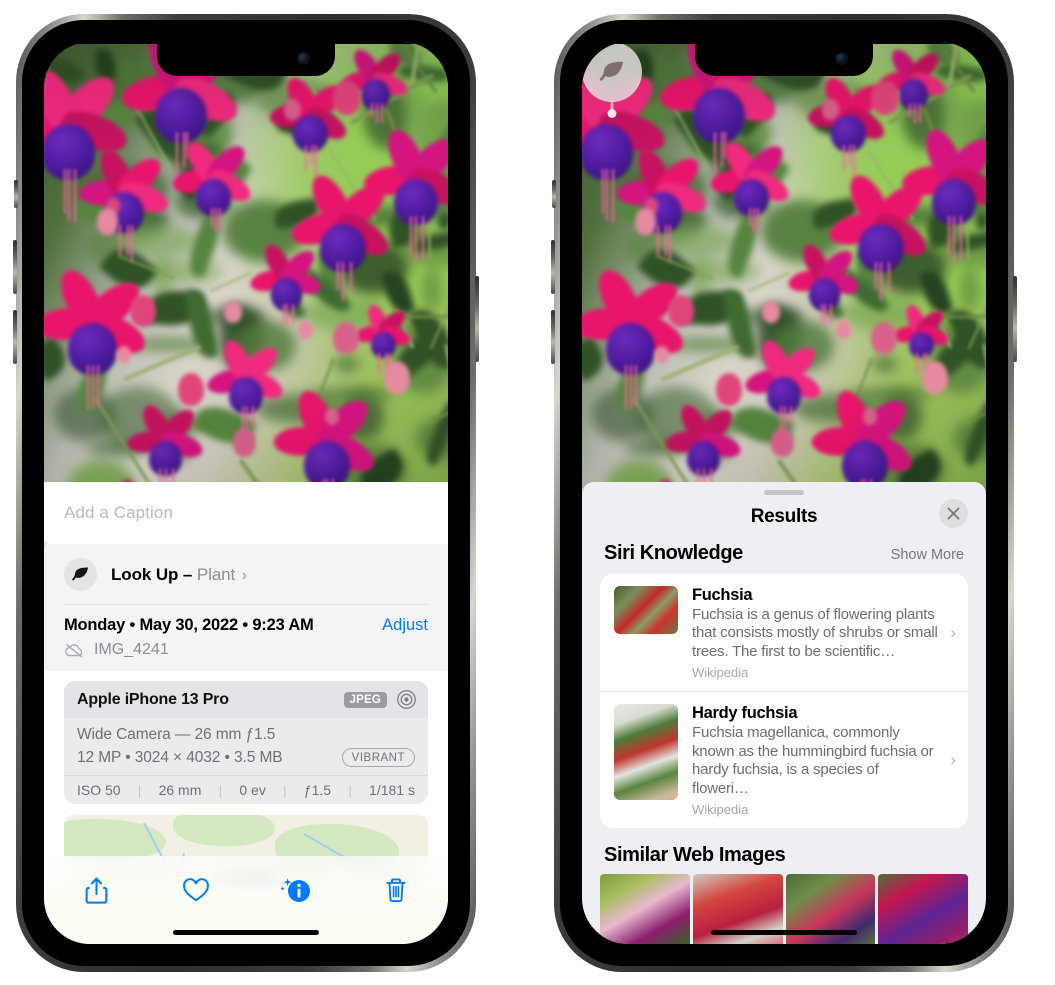 This screenshot has width=1055, height=985. Describe the element at coordinates (784, 558) in the screenshot. I see `siri-knowledge-header: Siri Knowledge Show More` at that location.